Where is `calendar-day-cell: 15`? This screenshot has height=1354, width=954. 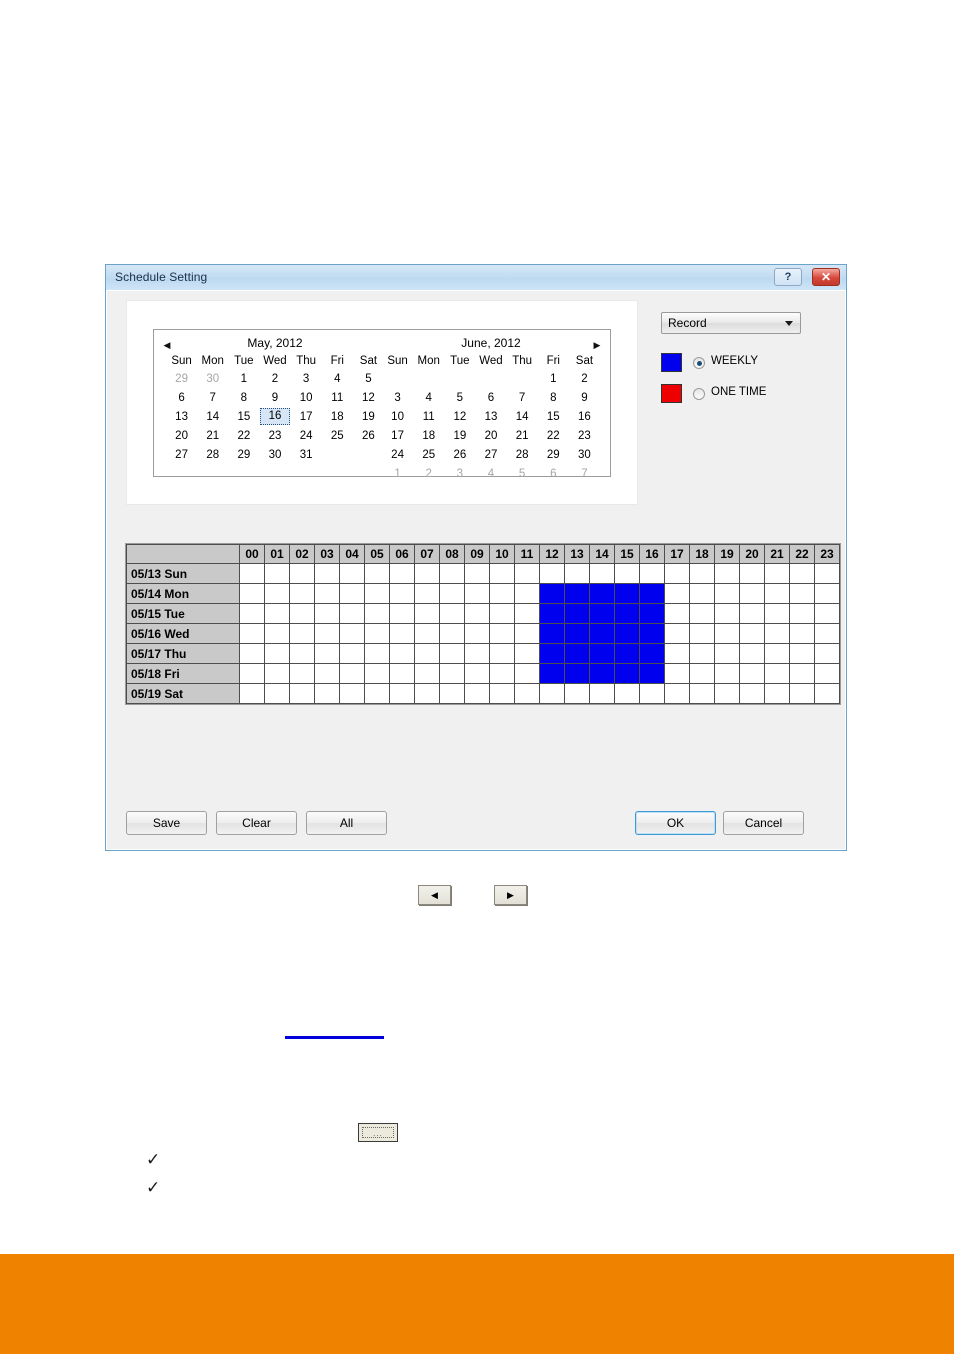 calendar-day-cell: 15 is located at coordinates (243, 416).